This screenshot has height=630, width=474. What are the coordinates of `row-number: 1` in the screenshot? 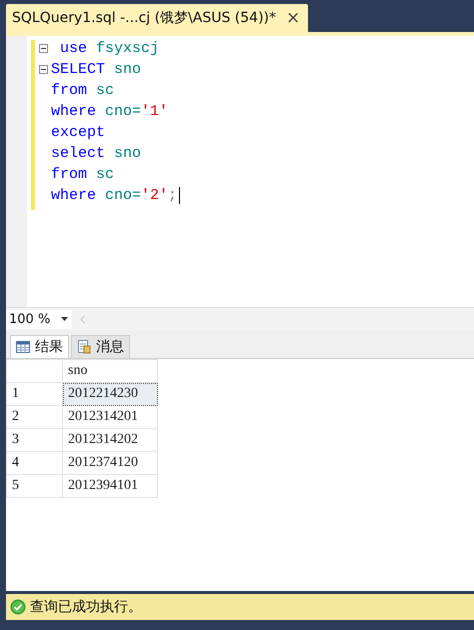 It's located at (34, 394).